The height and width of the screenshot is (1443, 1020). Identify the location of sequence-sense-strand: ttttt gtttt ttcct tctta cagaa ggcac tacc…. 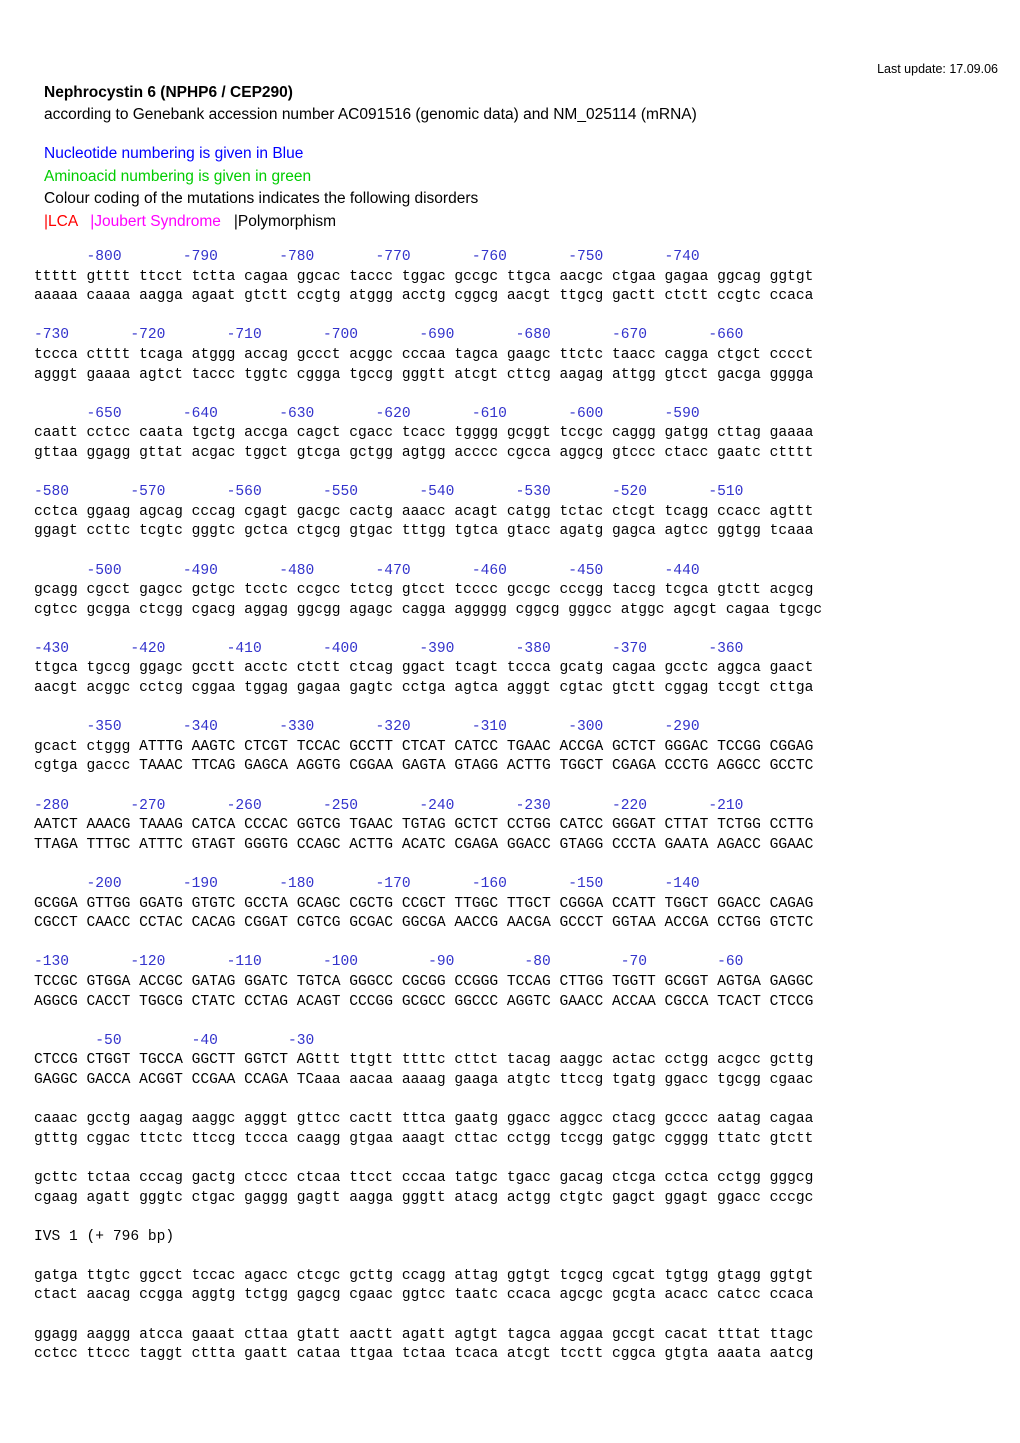
(424, 276).